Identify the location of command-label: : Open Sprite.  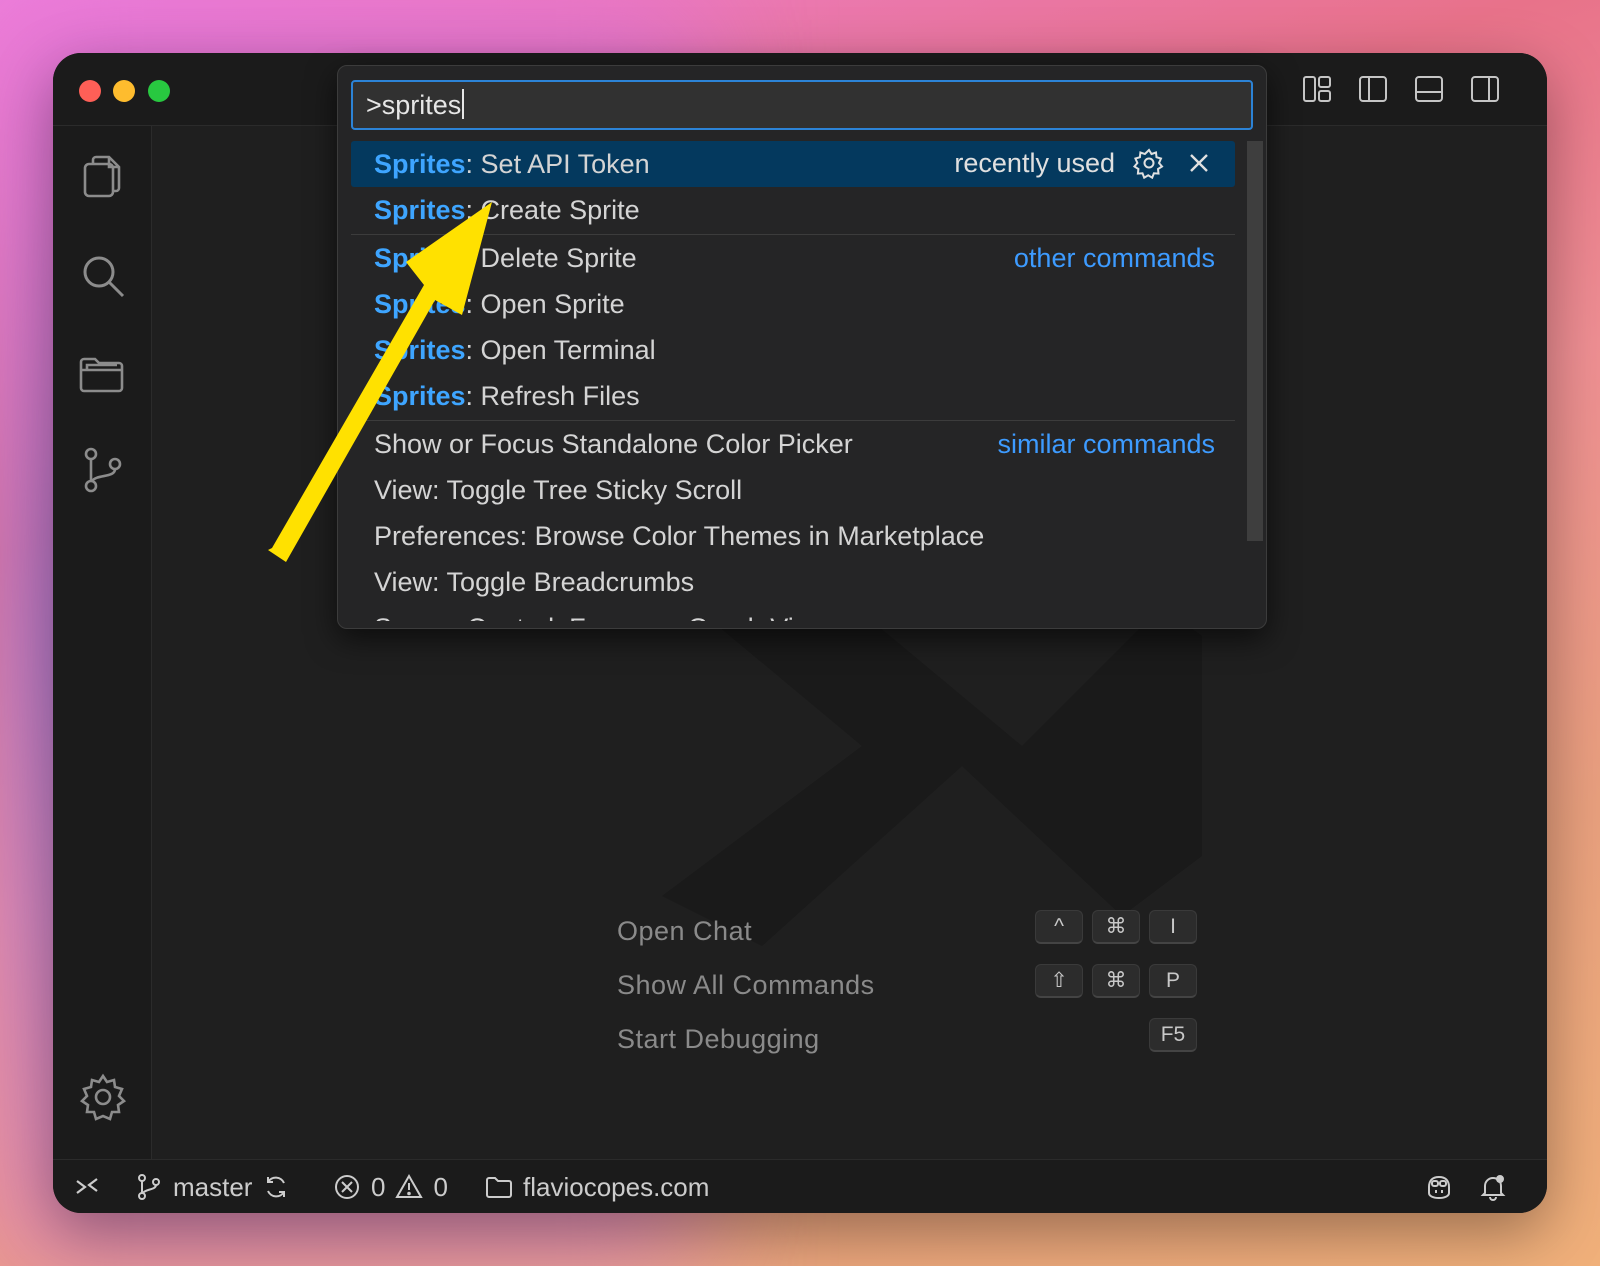
(545, 304).